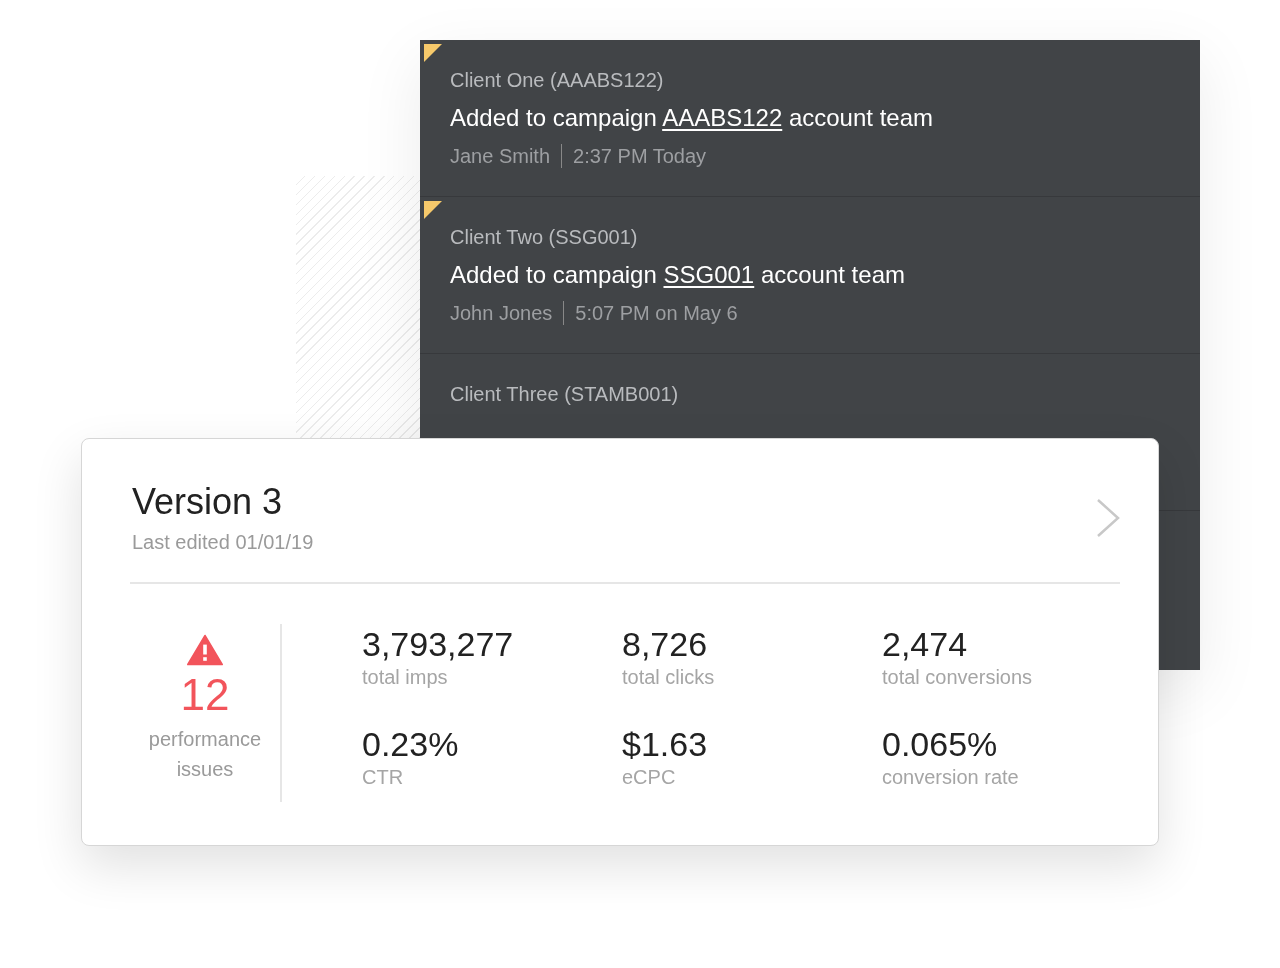 The height and width of the screenshot is (968, 1280). What do you see at coordinates (544, 237) in the screenshot?
I see `client-name: Client Two (SSG001)` at bounding box center [544, 237].